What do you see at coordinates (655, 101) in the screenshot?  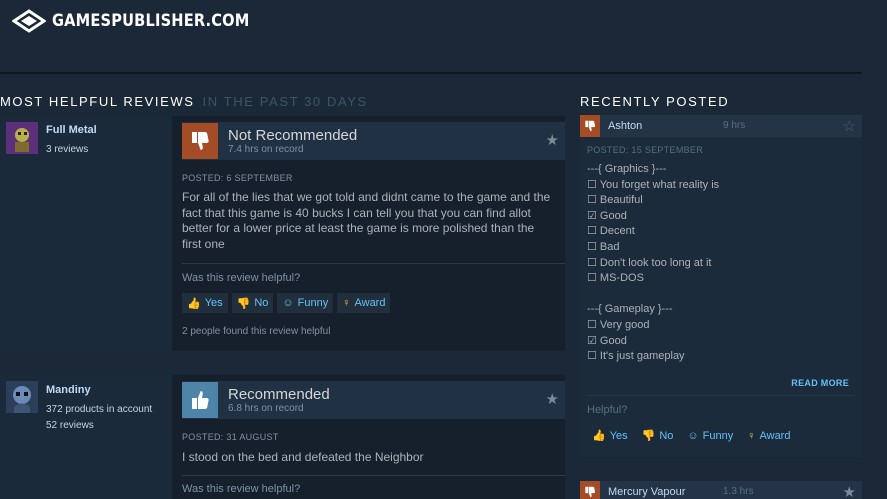 I see `recent-section-title: RECENTLY POSTED` at bounding box center [655, 101].